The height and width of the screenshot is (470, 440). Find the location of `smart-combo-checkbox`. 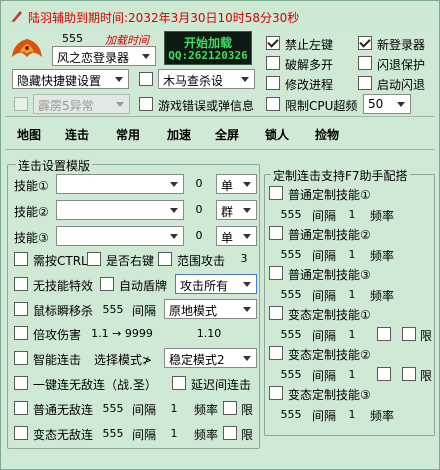

smart-combo-checkbox is located at coordinates (21, 358).